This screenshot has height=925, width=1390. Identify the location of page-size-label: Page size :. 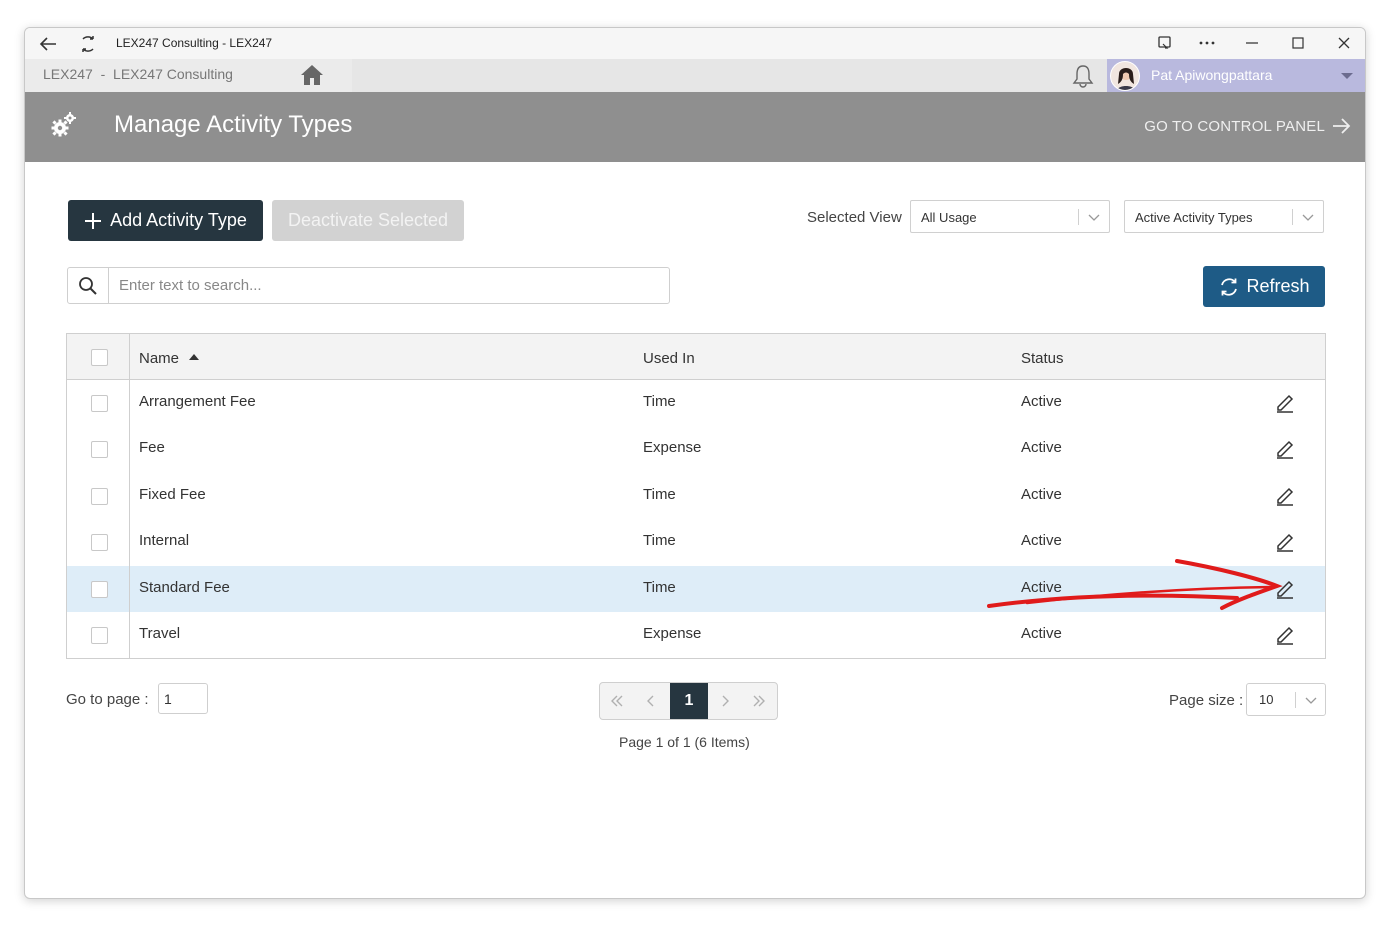
(1206, 700).